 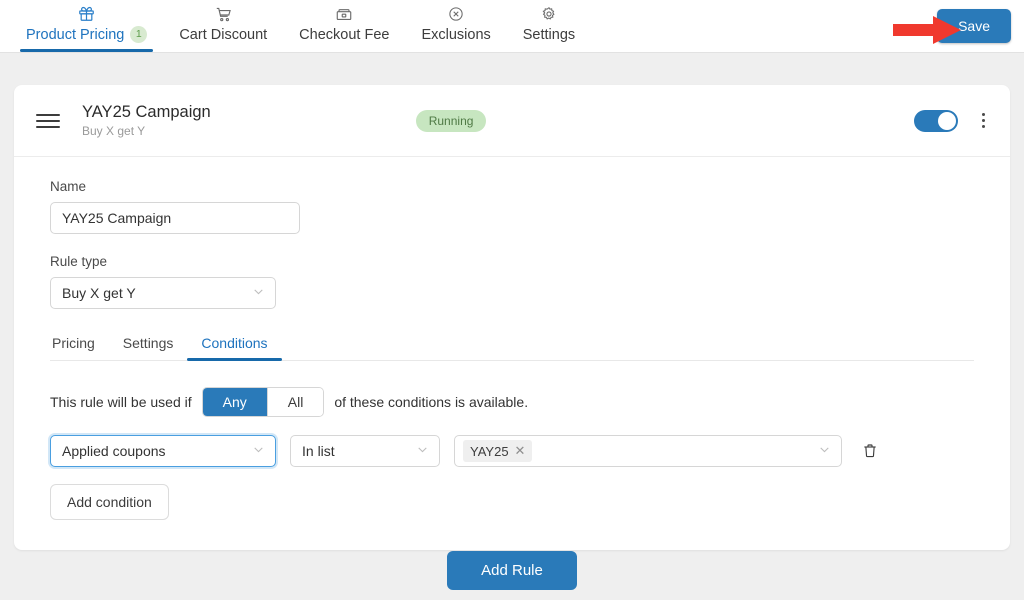 What do you see at coordinates (936, 120) in the screenshot?
I see `rule-enabled-toggle` at bounding box center [936, 120].